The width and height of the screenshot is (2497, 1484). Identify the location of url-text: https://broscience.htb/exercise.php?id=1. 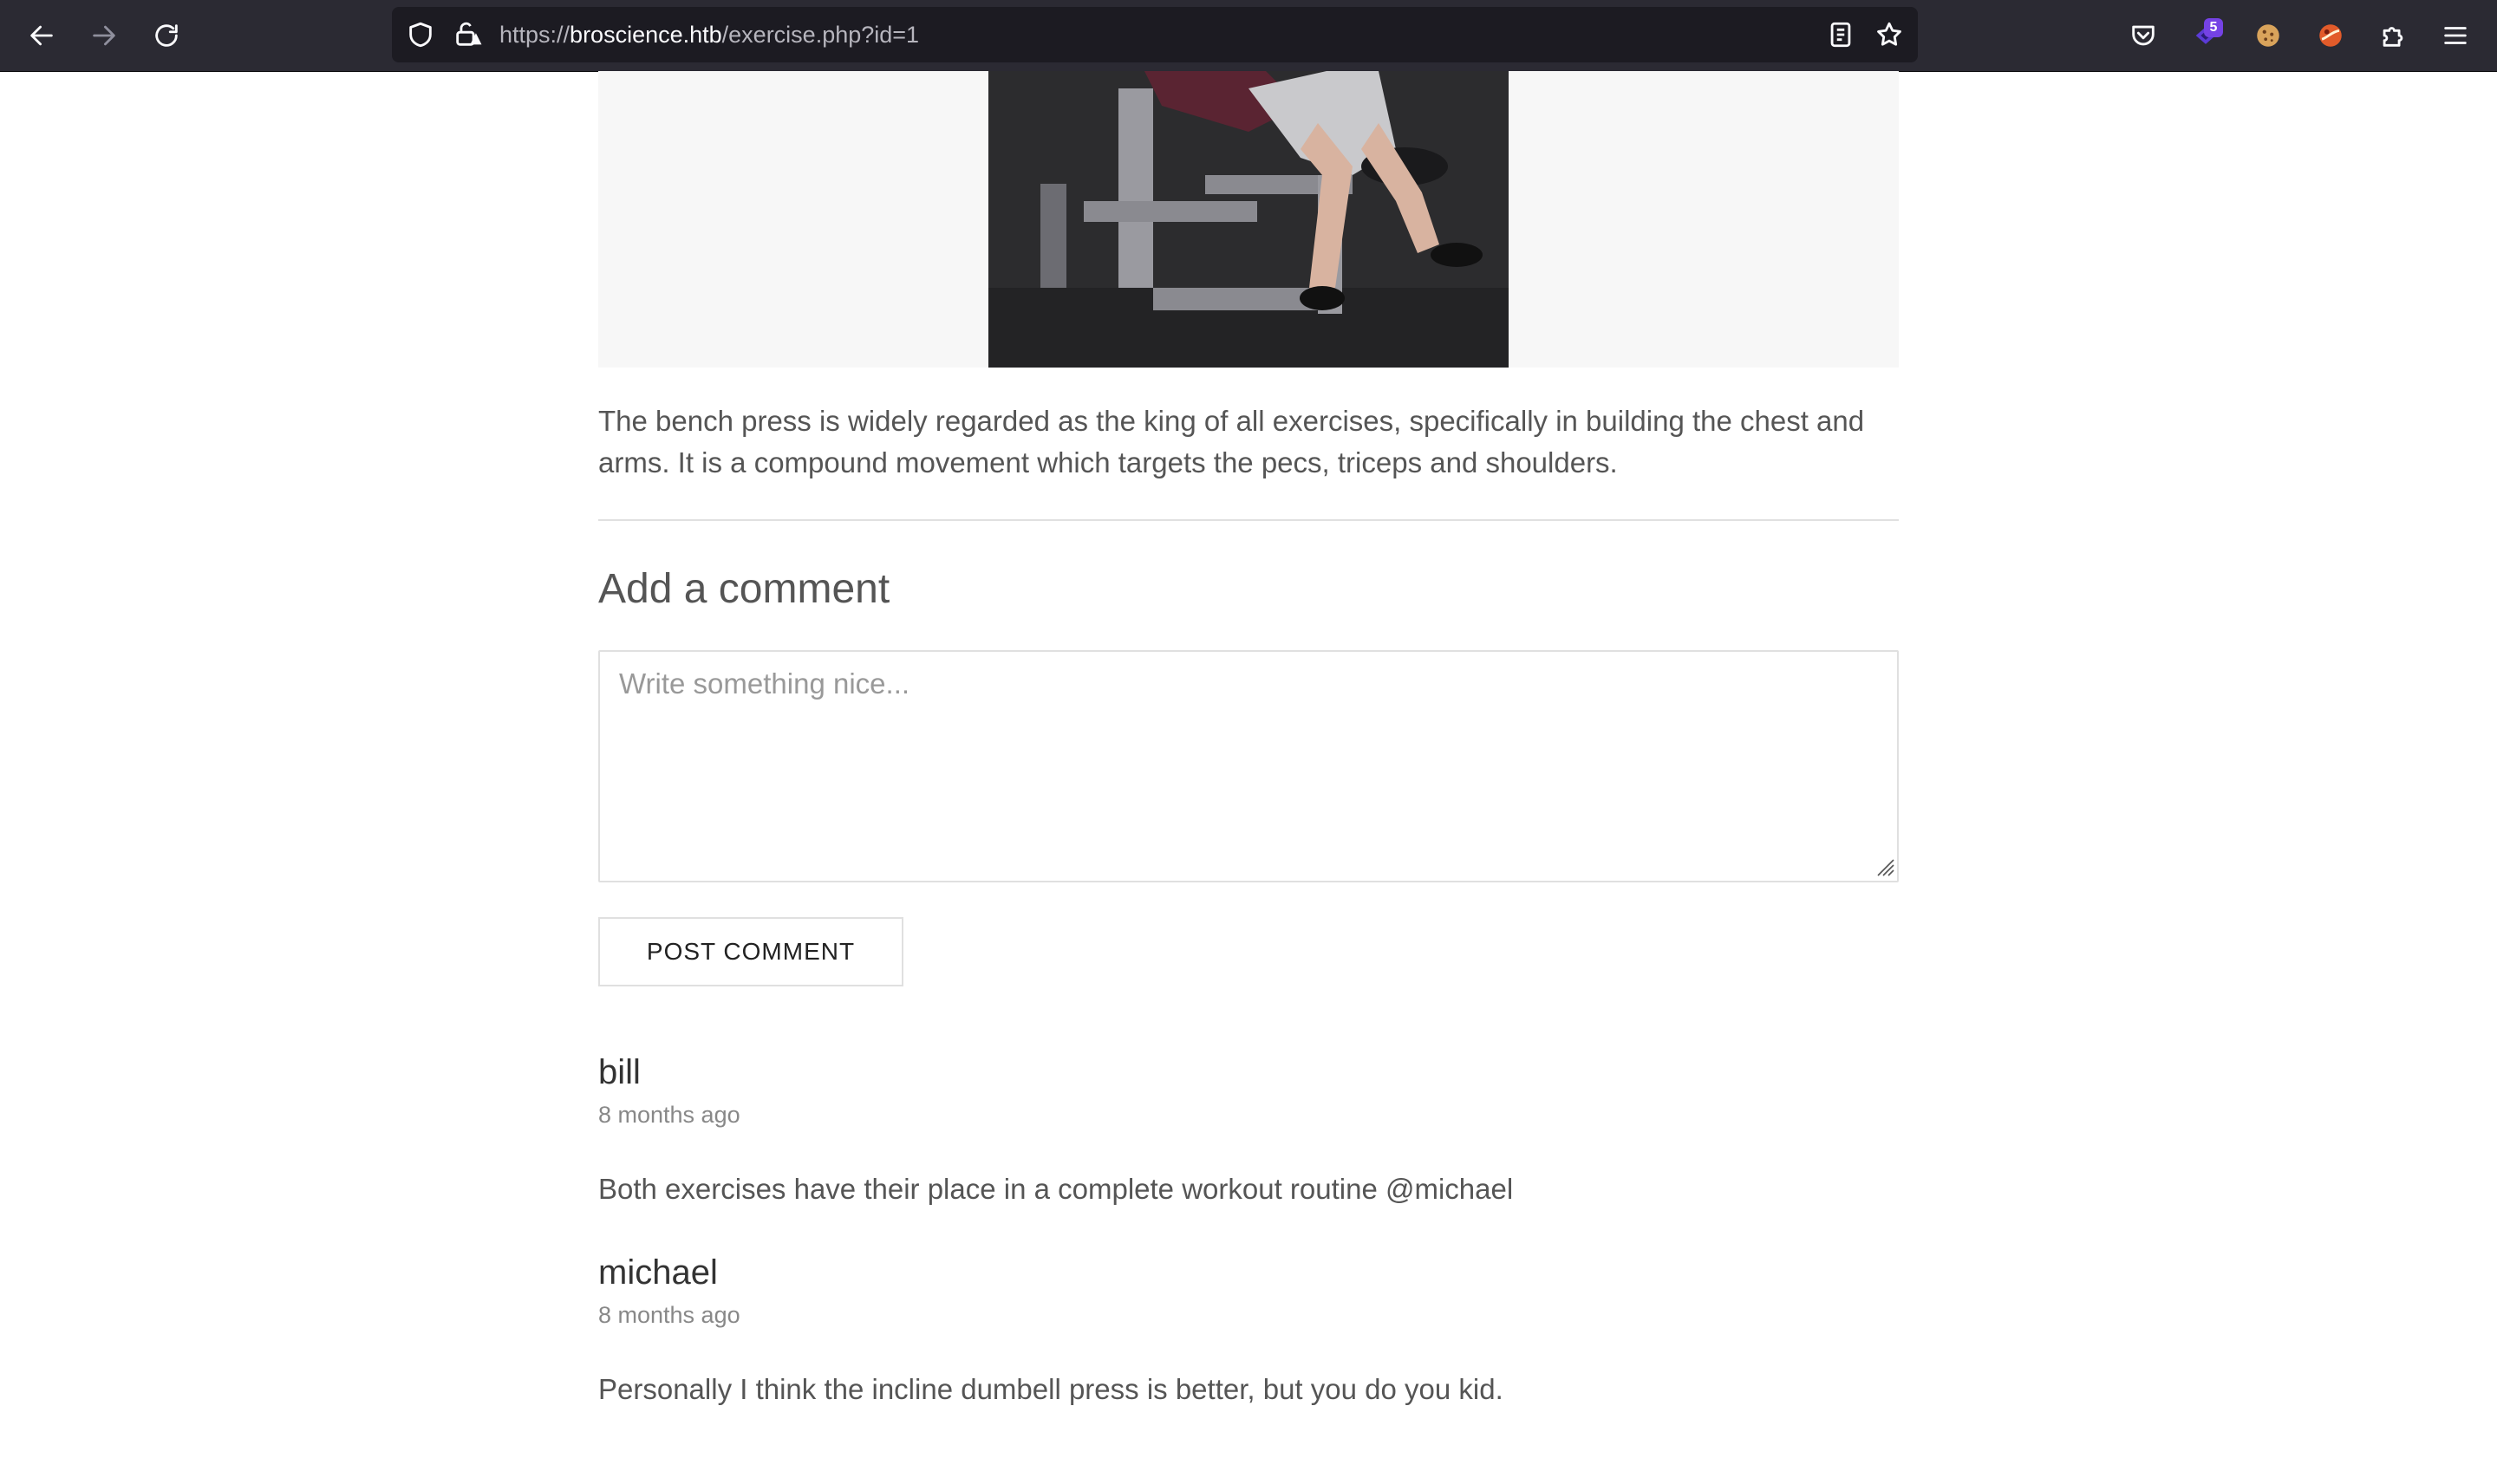
(709, 34).